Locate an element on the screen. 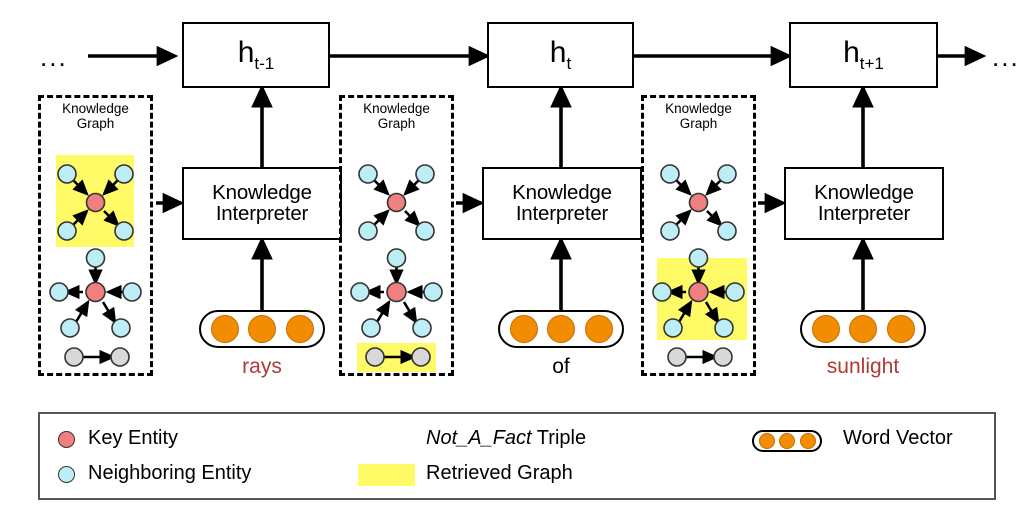 Image resolution: width=1032 pixels, height=524 pixels. interpreter-label-line2-1: Interpreter is located at coordinates (262, 213).